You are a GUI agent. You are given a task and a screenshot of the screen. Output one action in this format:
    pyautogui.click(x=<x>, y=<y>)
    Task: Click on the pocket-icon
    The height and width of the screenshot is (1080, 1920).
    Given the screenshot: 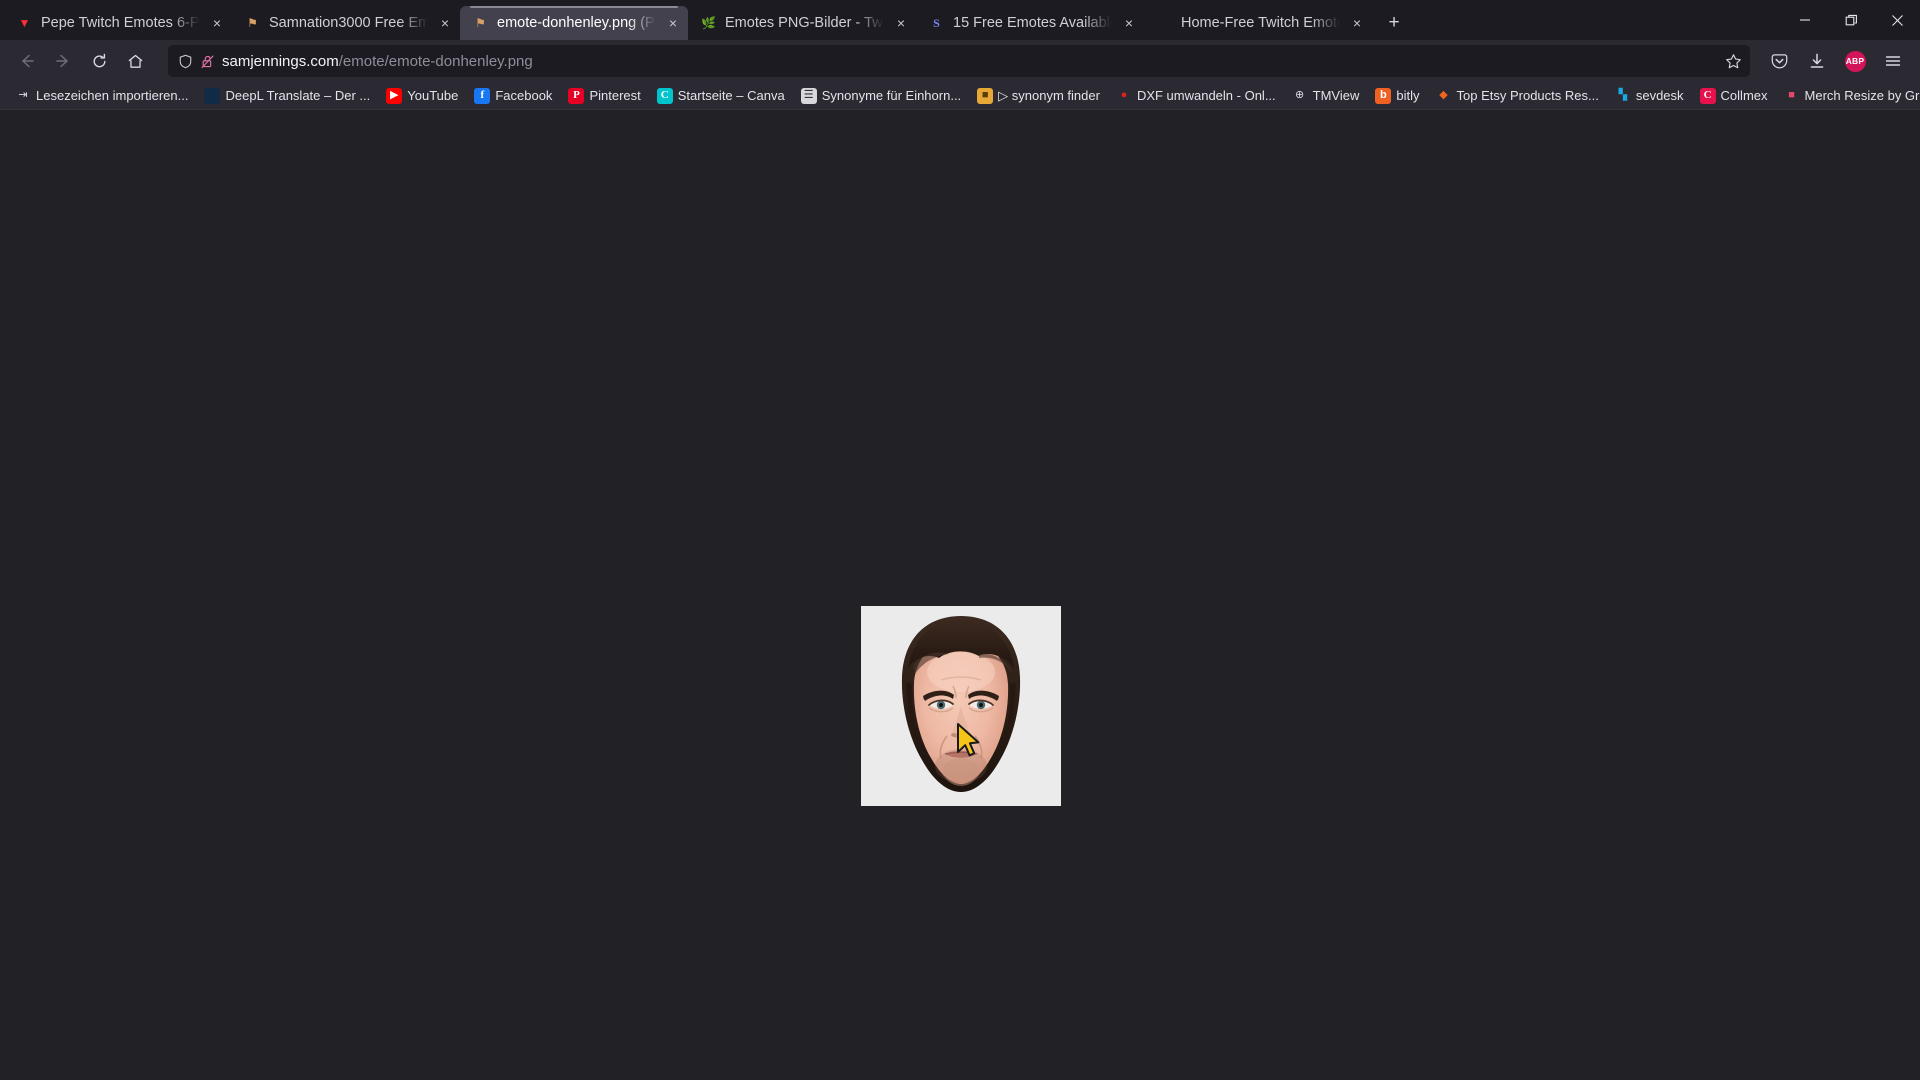 What is the action you would take?
    pyautogui.click(x=1779, y=61)
    